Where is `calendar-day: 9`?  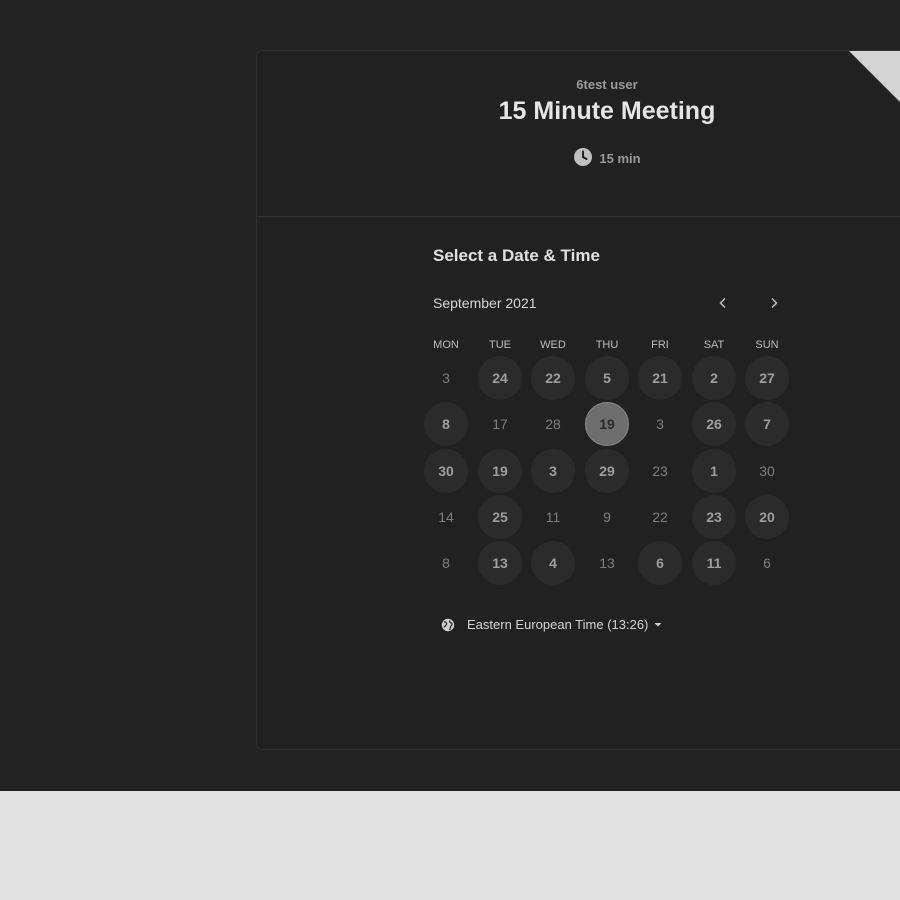
calendar-day: 9 is located at coordinates (607, 517).